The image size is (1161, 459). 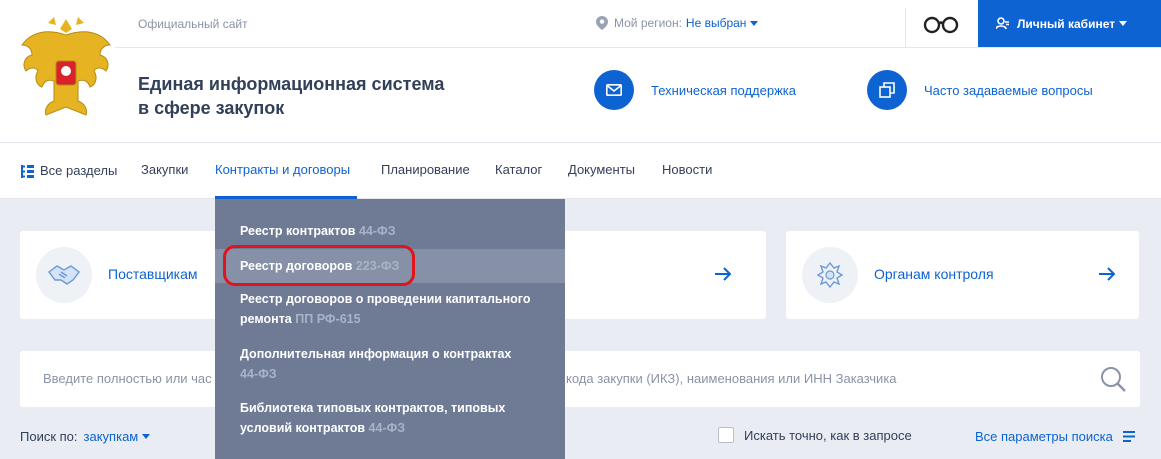 I want to click on nav-all-sections: Все разделы, so click(x=69, y=171).